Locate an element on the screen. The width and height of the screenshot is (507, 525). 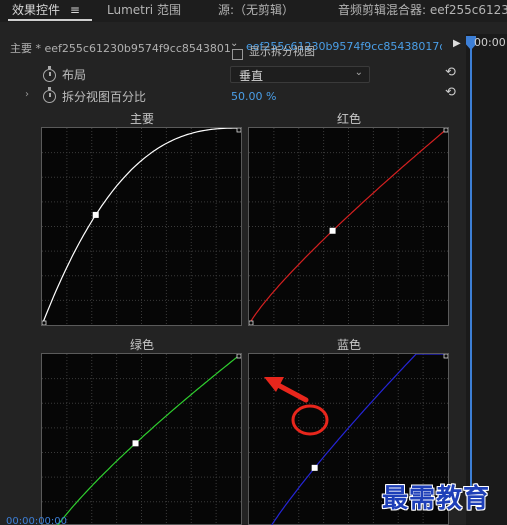
annotation-arrow is located at coordinates (286, 390).